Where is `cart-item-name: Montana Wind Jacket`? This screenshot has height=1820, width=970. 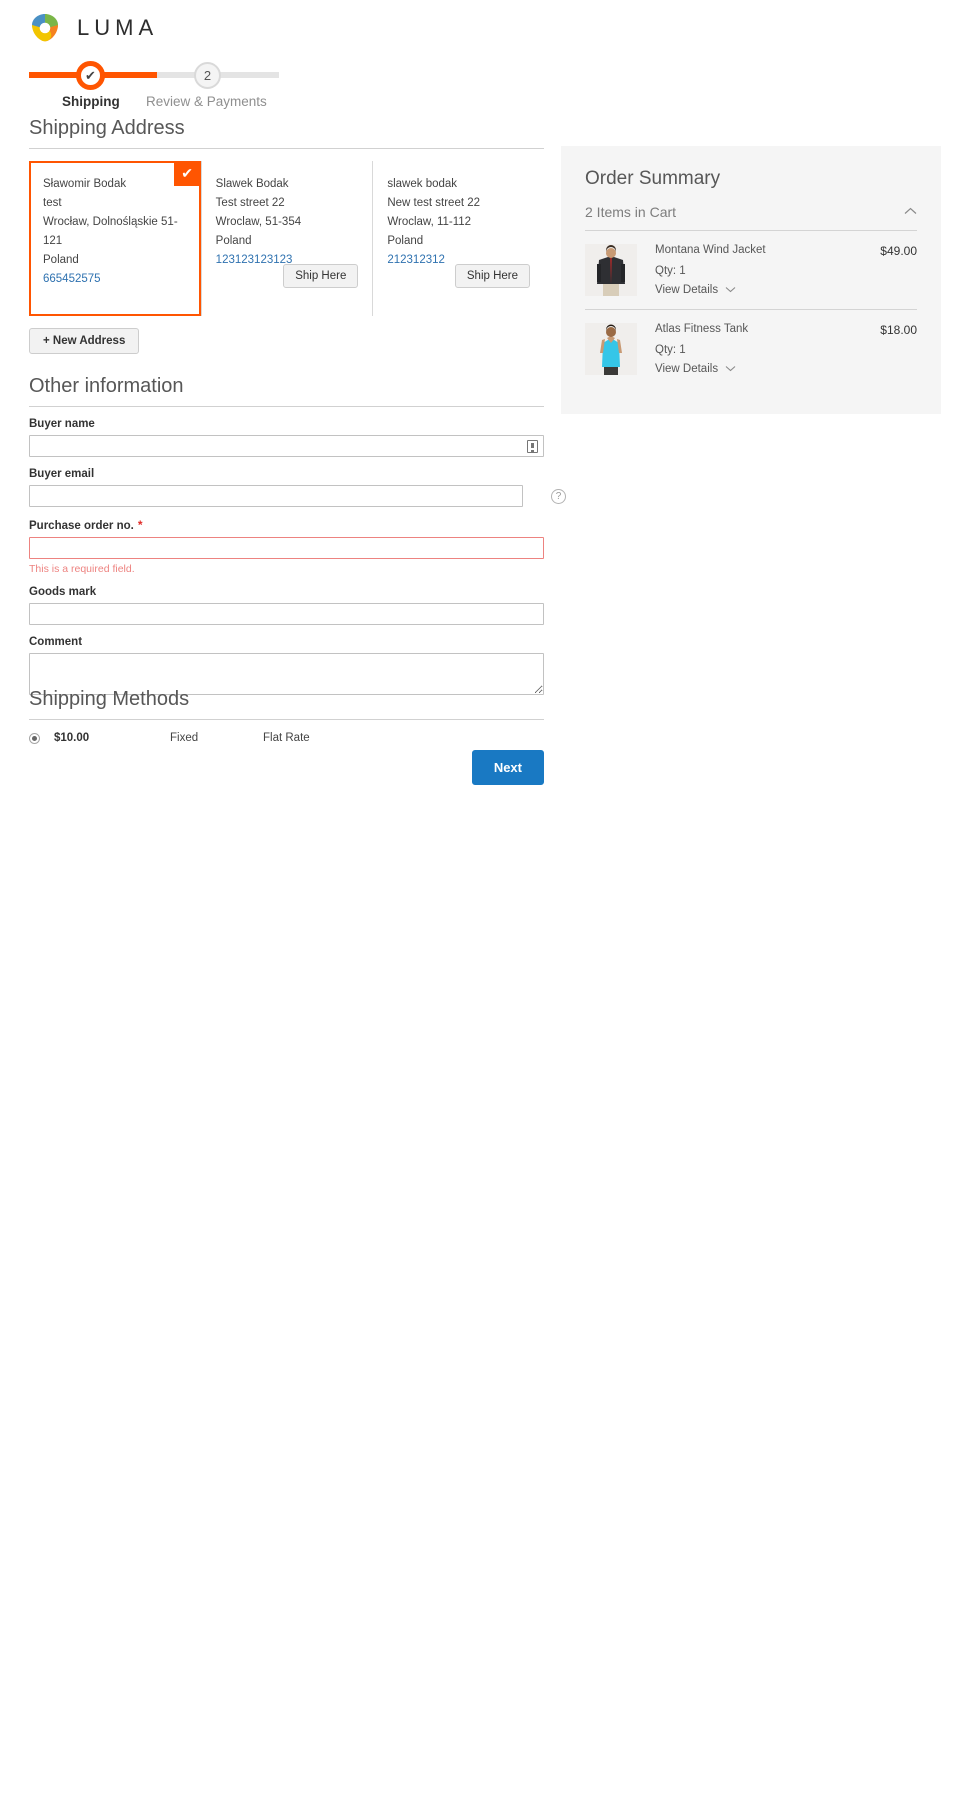
cart-item-name: Montana Wind Jacket is located at coordinates (710, 250).